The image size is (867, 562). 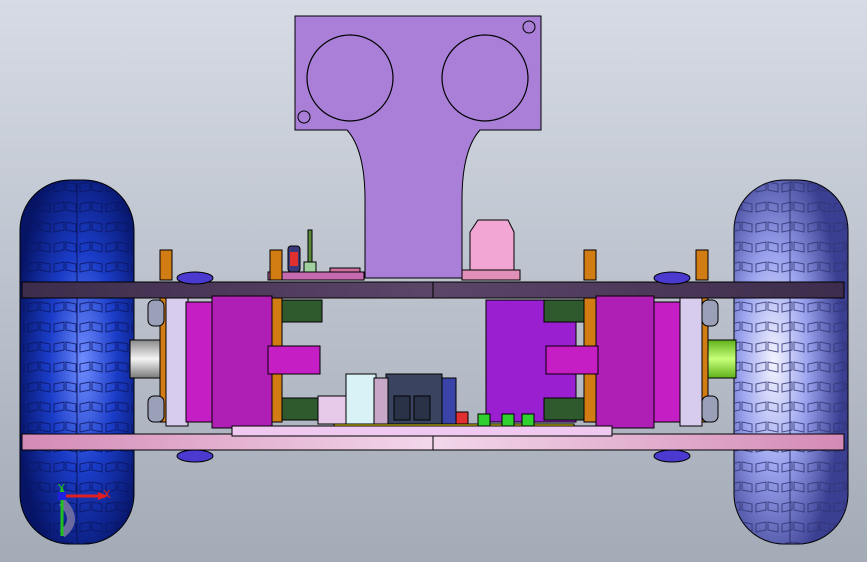 What do you see at coordinates (350, 78) in the screenshot?
I see `sensor-hole-left` at bounding box center [350, 78].